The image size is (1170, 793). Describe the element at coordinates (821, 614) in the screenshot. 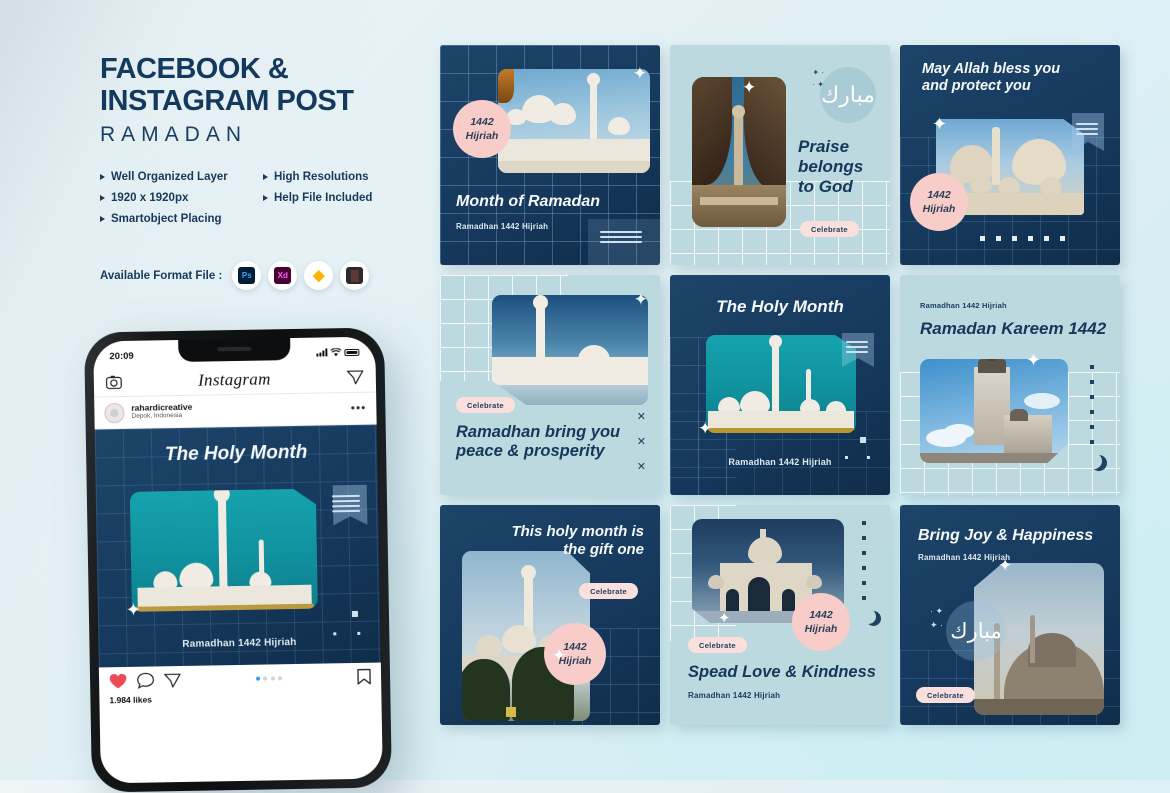

I see `badge-year: 1442` at that location.